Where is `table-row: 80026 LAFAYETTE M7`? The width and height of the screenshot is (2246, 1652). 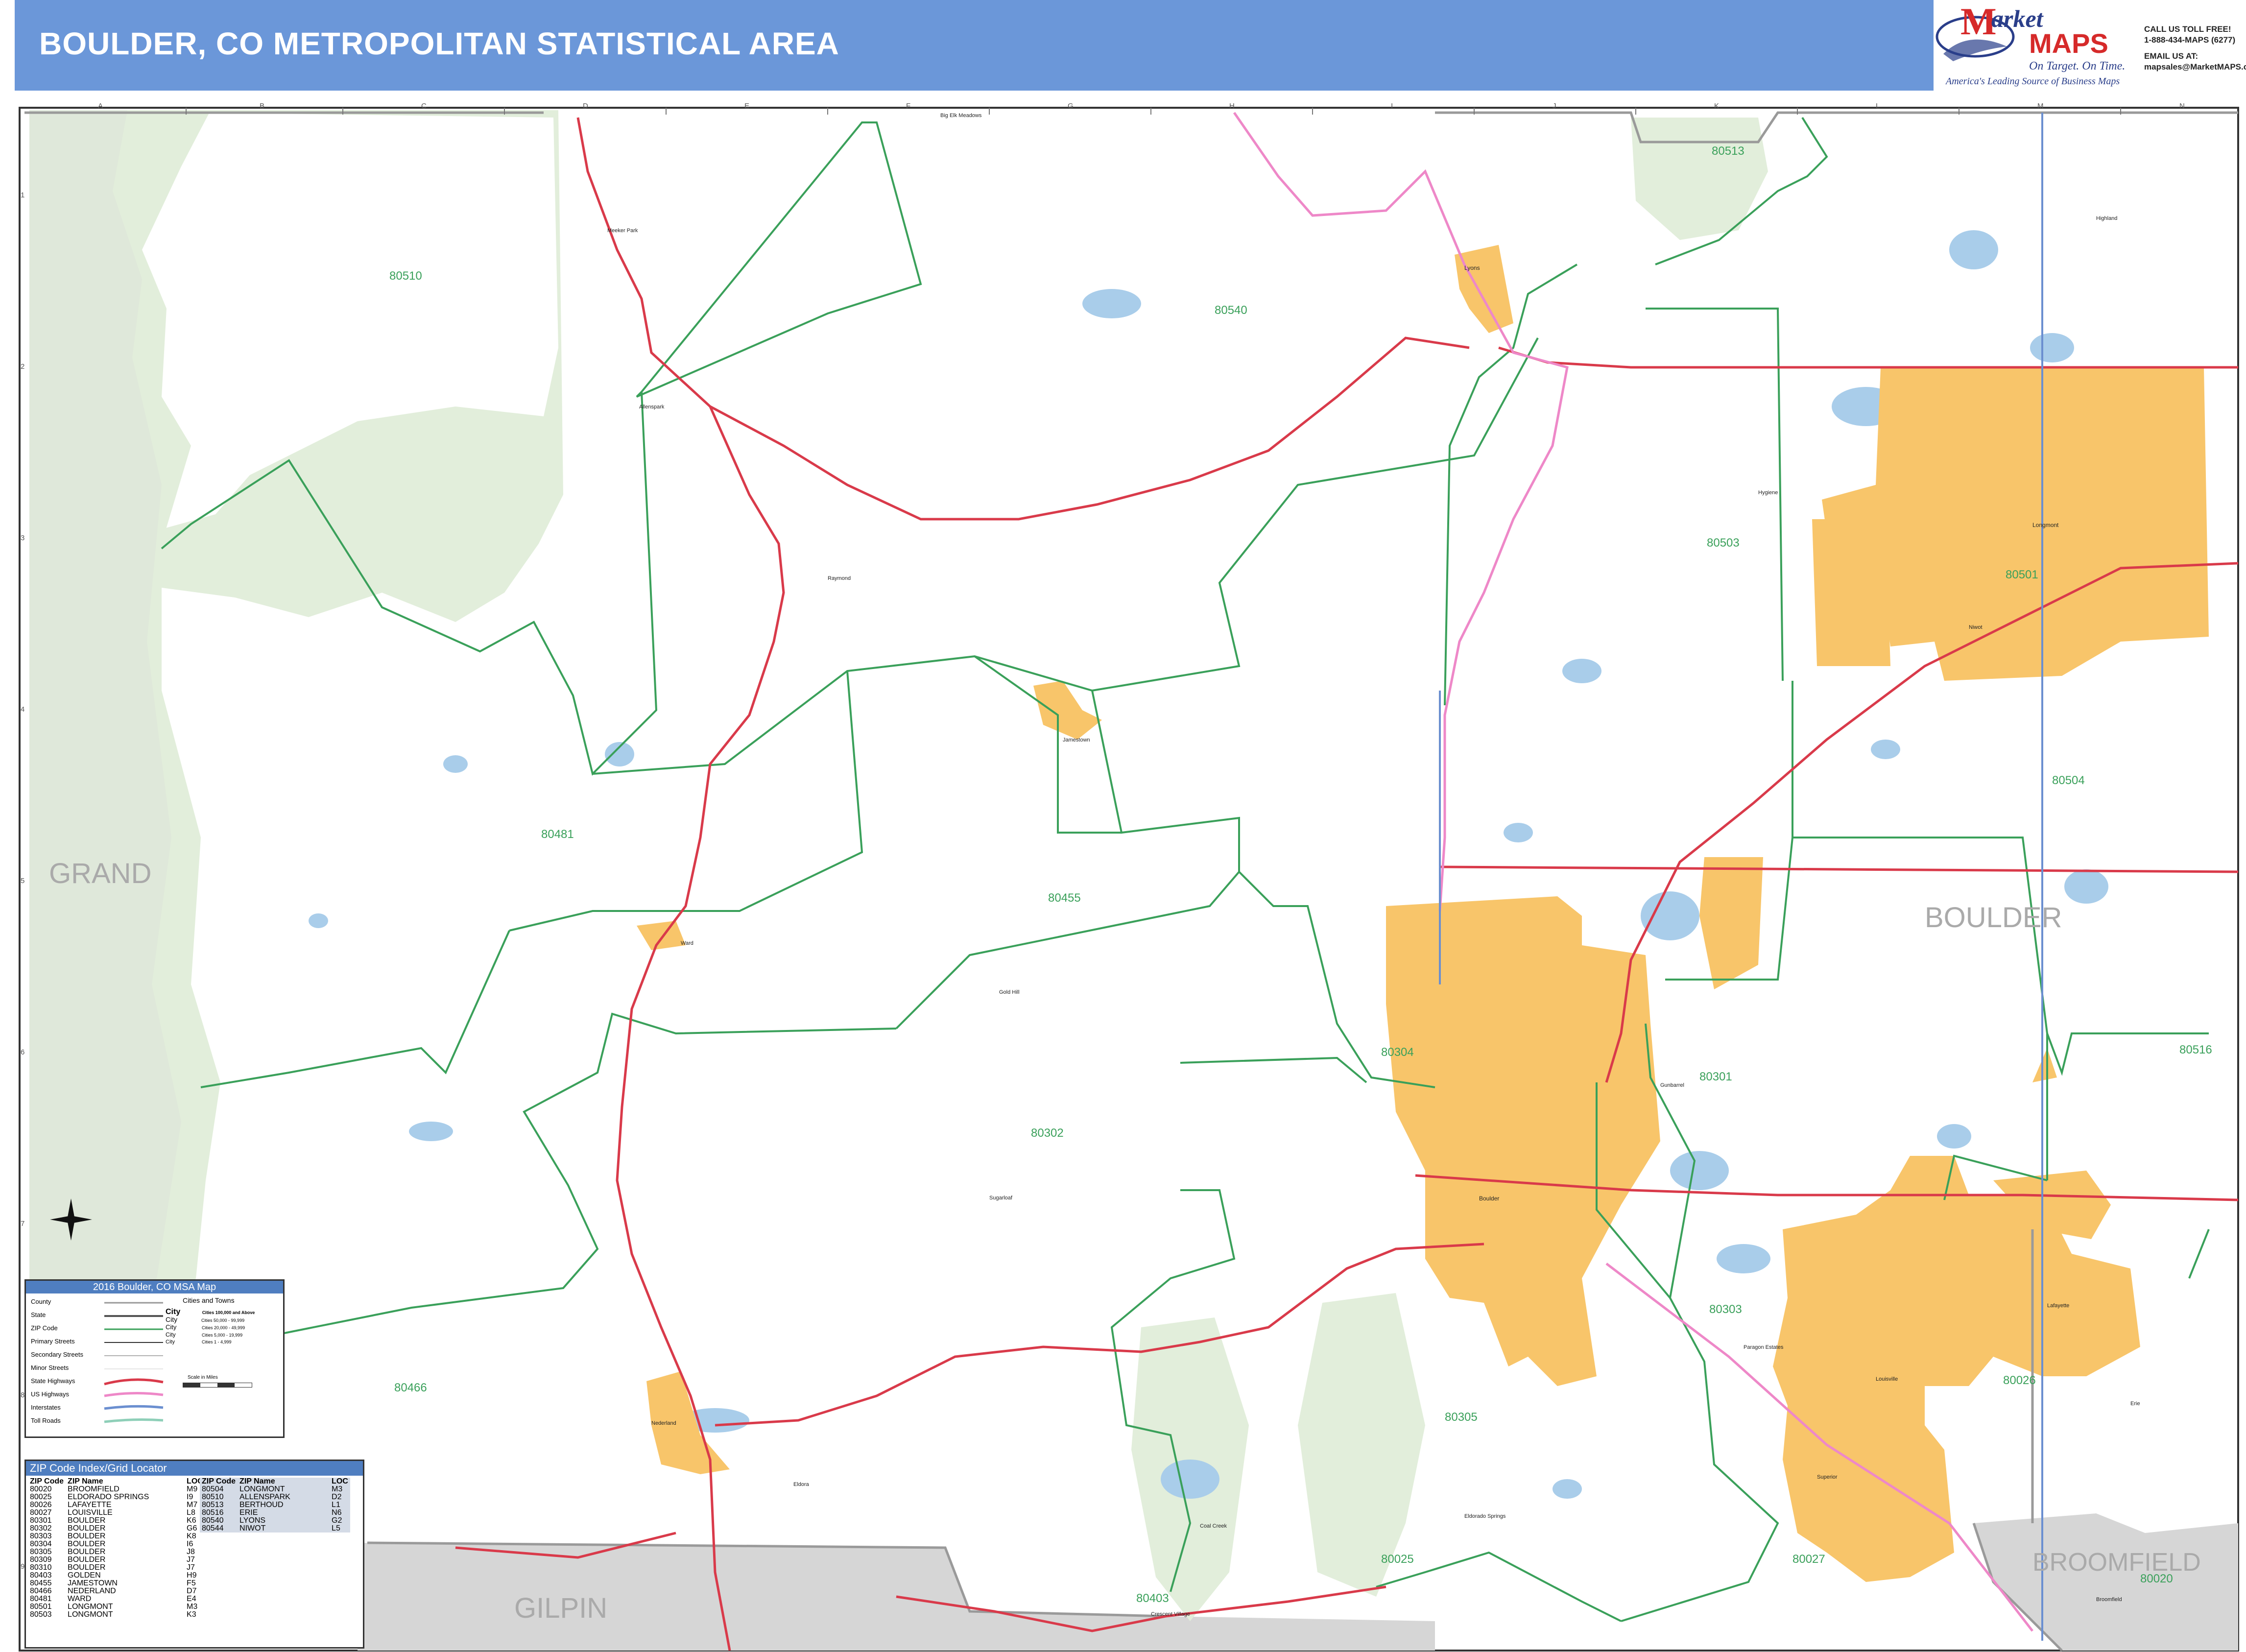 table-row: 80026 LAFAYETTE M7 is located at coordinates (117, 1505).